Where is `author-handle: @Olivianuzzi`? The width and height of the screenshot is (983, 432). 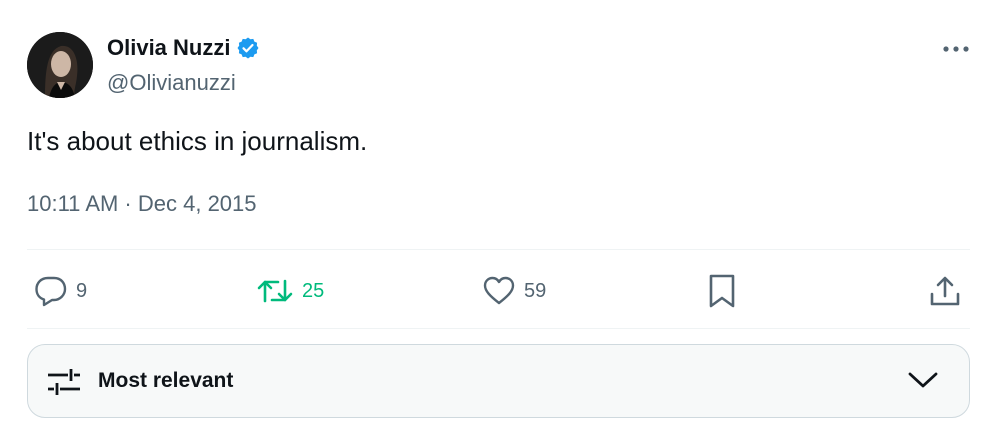
author-handle: @Olivianuzzi is located at coordinates (171, 83).